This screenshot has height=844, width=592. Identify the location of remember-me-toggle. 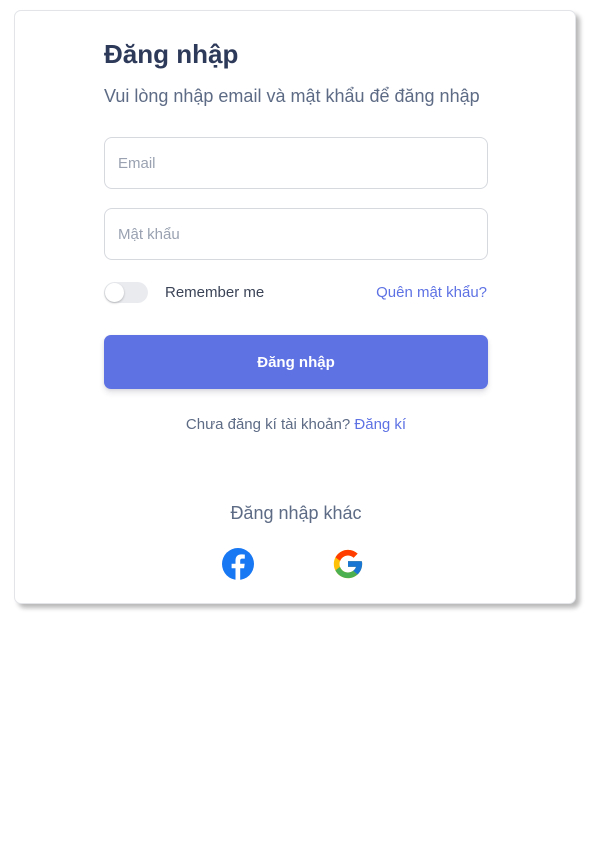
(126, 292).